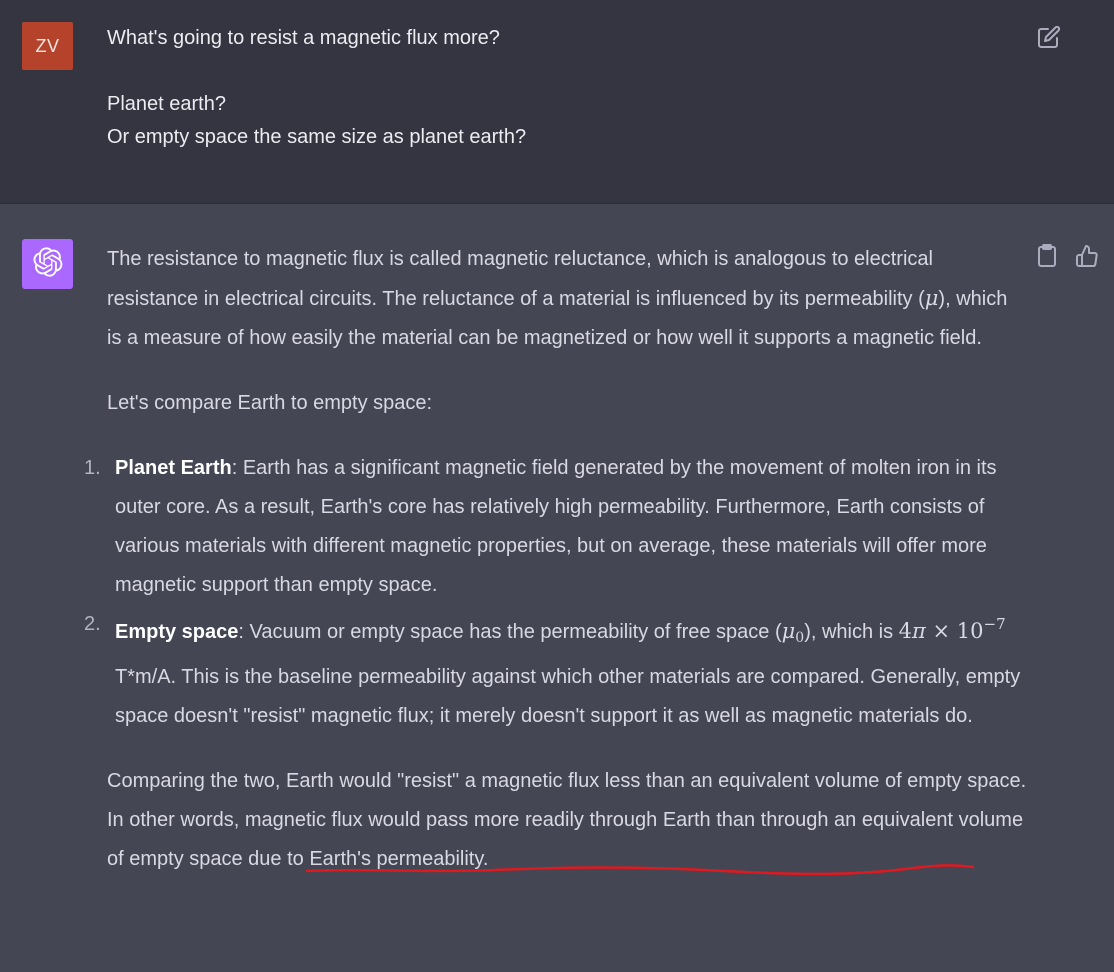  I want to click on assistant-avatar, so click(47, 264).